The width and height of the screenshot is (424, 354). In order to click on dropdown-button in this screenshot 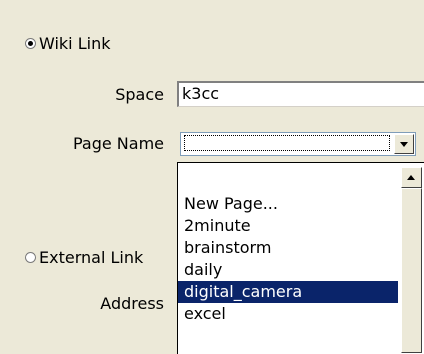, I will do `click(404, 144)`.